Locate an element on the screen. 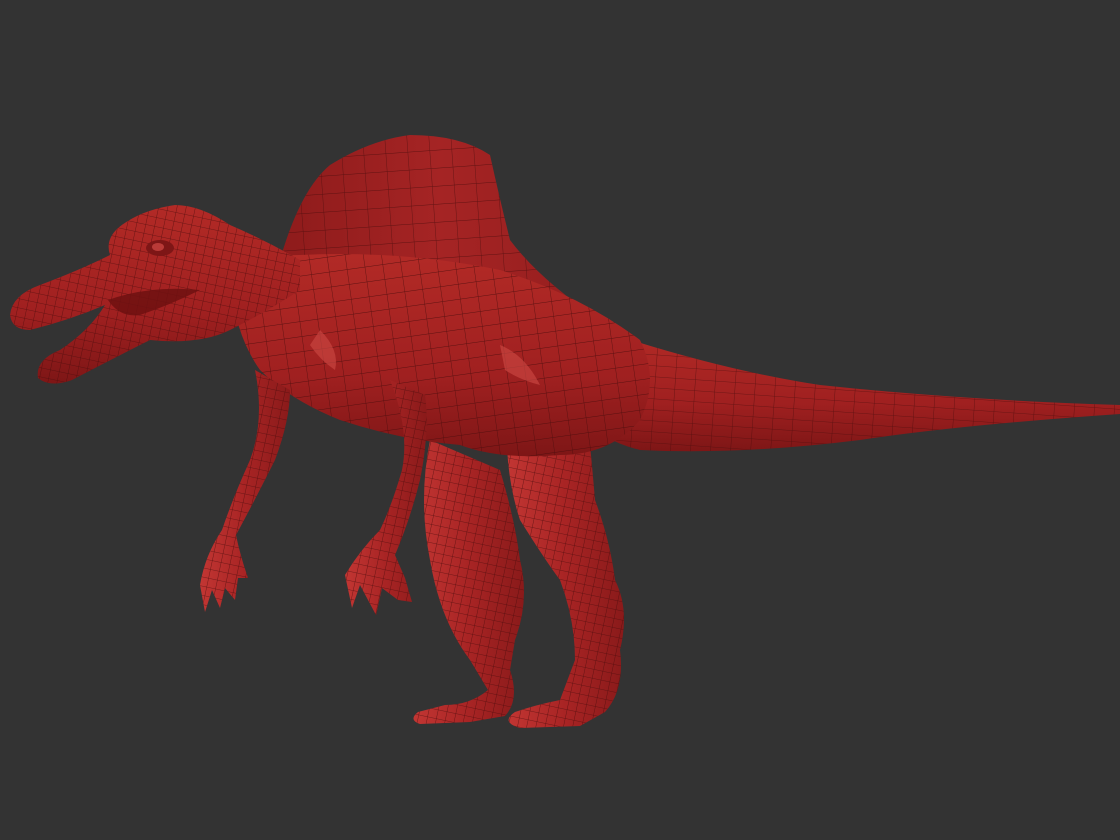  forelimb-far is located at coordinates (245, 491).